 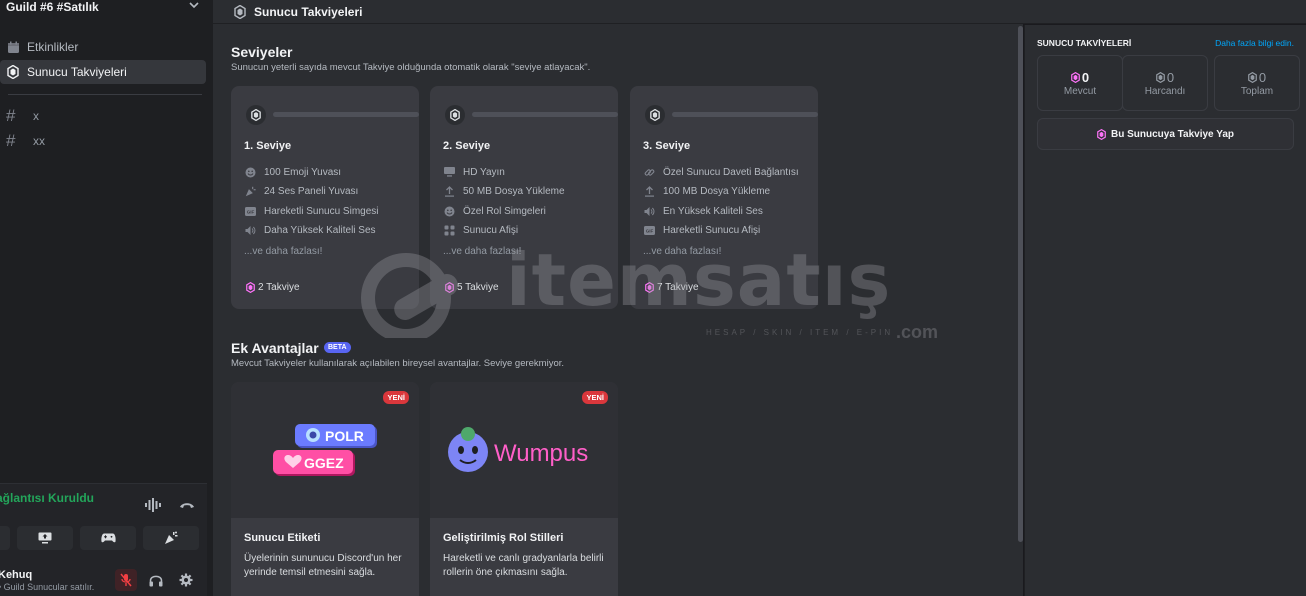 I want to click on perk-item: HD Yayın, so click(x=474, y=172).